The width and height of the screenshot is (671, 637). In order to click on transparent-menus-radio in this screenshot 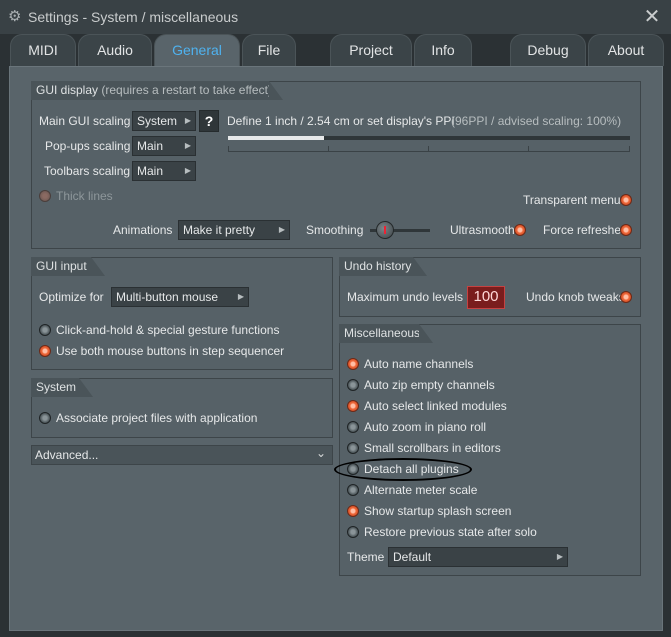, I will do `click(626, 200)`.